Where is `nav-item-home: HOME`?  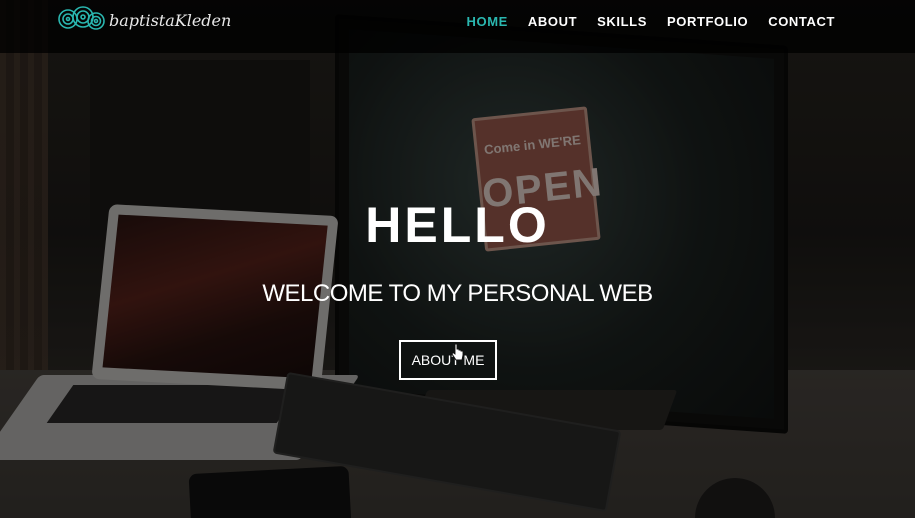 nav-item-home: HOME is located at coordinates (487, 21).